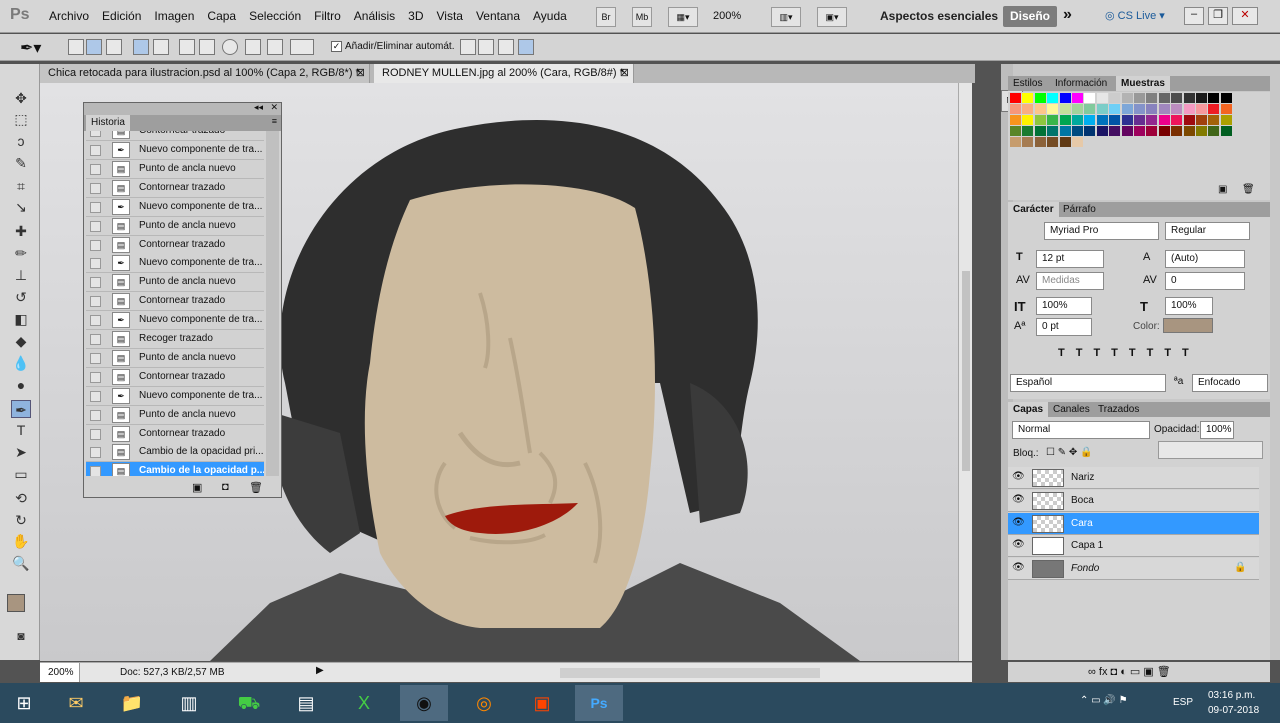 The image size is (1280, 723). I want to click on healing-brush-icon: ✚, so click(21, 231).